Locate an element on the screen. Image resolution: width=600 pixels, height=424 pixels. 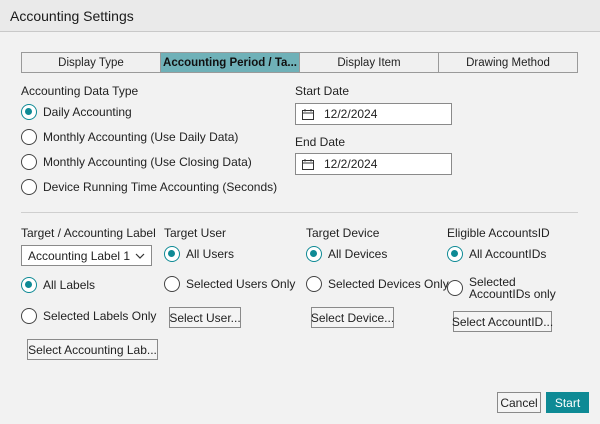
radio-monthly-closing: Monthly Accounting (Use Closing Data) is located at coordinates (136, 162).